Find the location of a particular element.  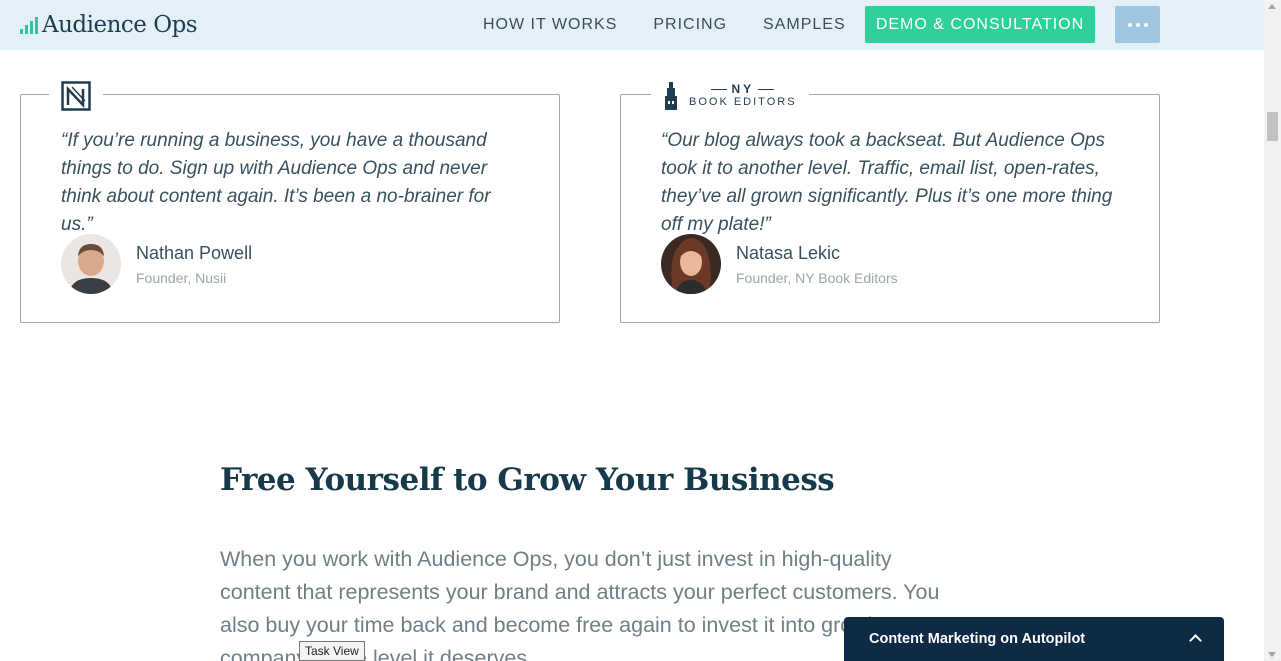

chevron-up-icon is located at coordinates (1195, 640).